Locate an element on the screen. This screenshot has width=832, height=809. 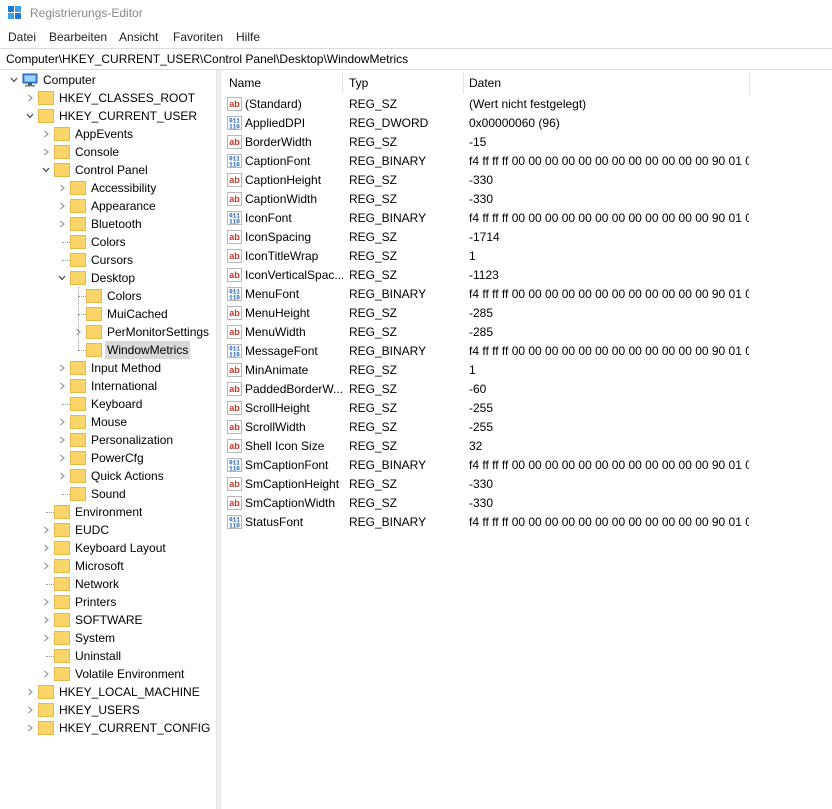
tree-item: Computer is located at coordinates (108, 80).